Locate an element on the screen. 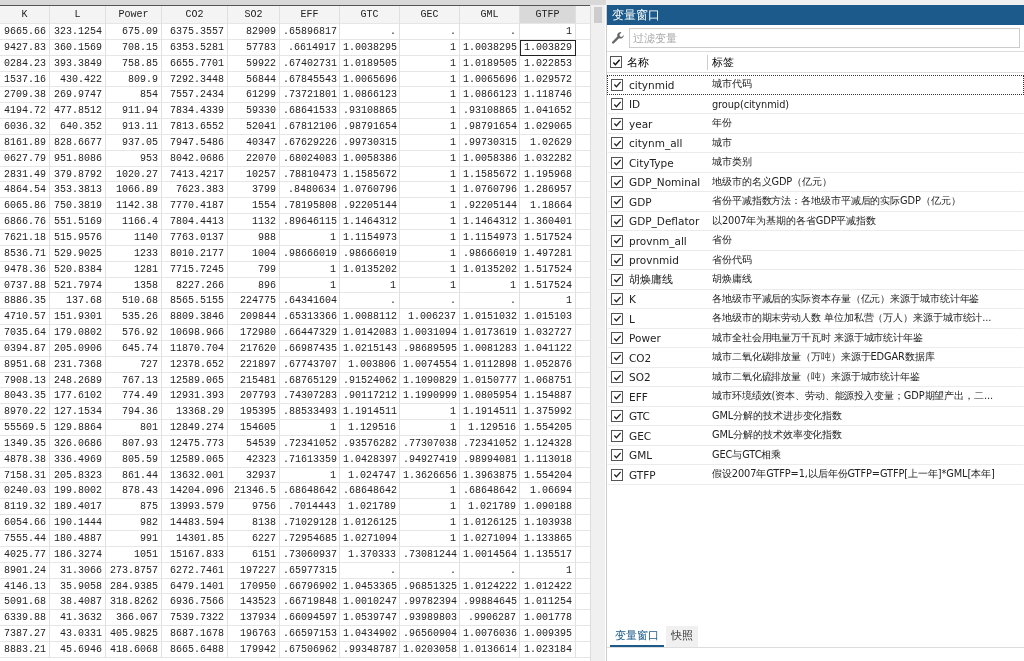  table-cell: .90117212 is located at coordinates (370, 396).